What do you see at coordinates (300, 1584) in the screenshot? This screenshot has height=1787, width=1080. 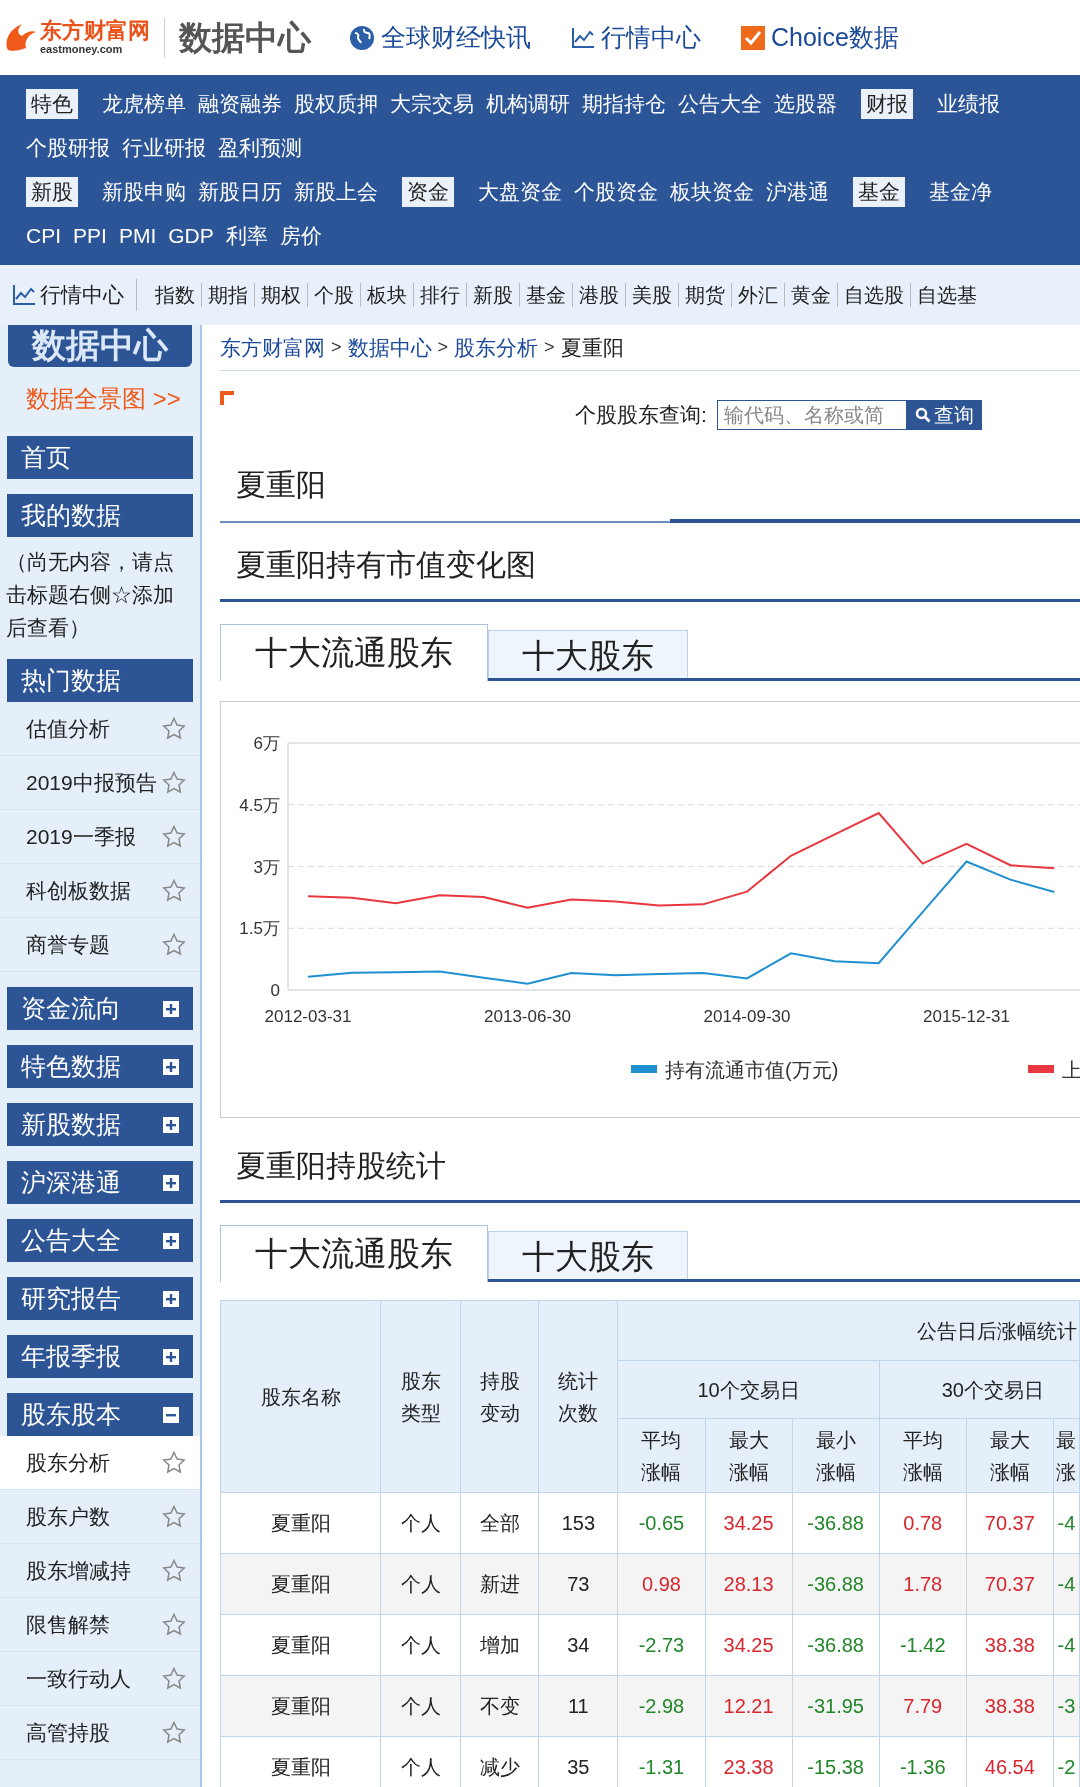 I see `table-cell: 夏重阳` at bounding box center [300, 1584].